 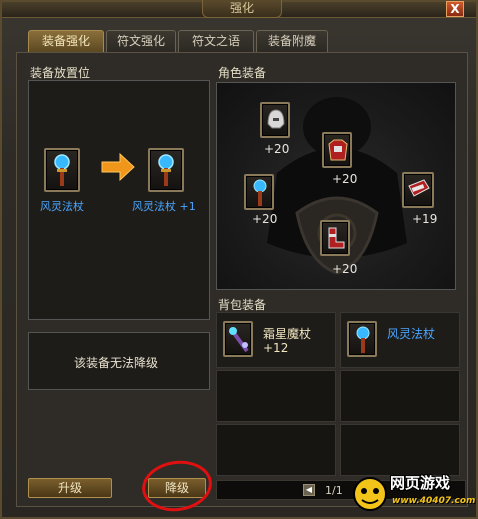 I want to click on bracer-icon, so click(x=419, y=188).